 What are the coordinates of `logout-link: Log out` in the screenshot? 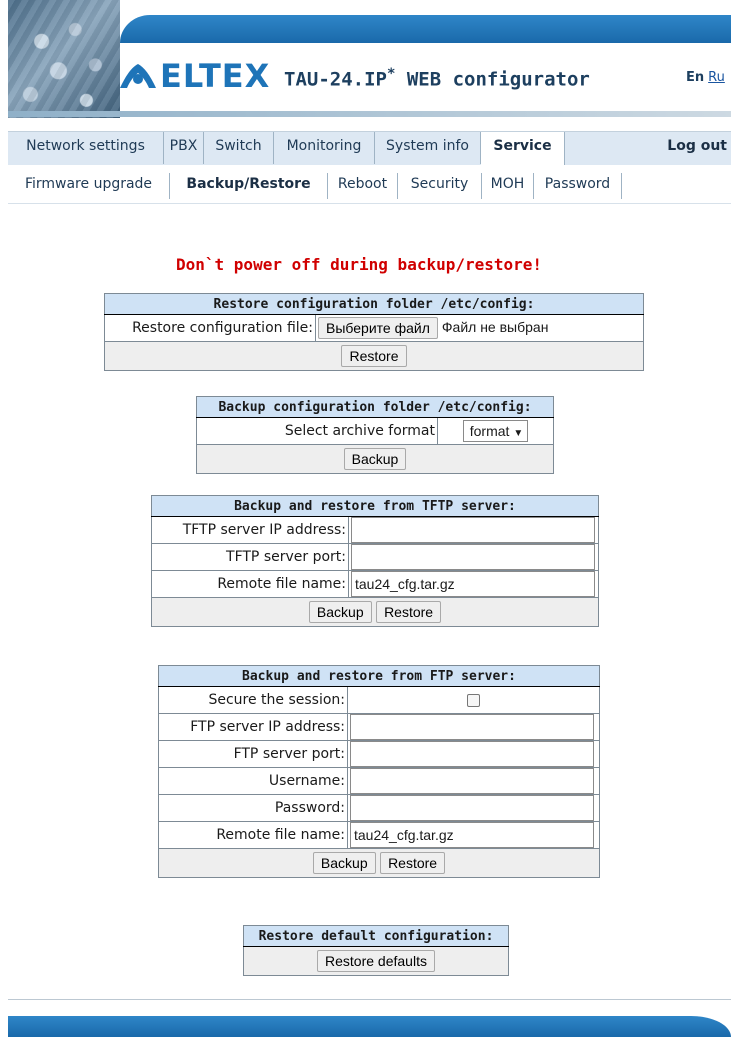 It's located at (697, 146).